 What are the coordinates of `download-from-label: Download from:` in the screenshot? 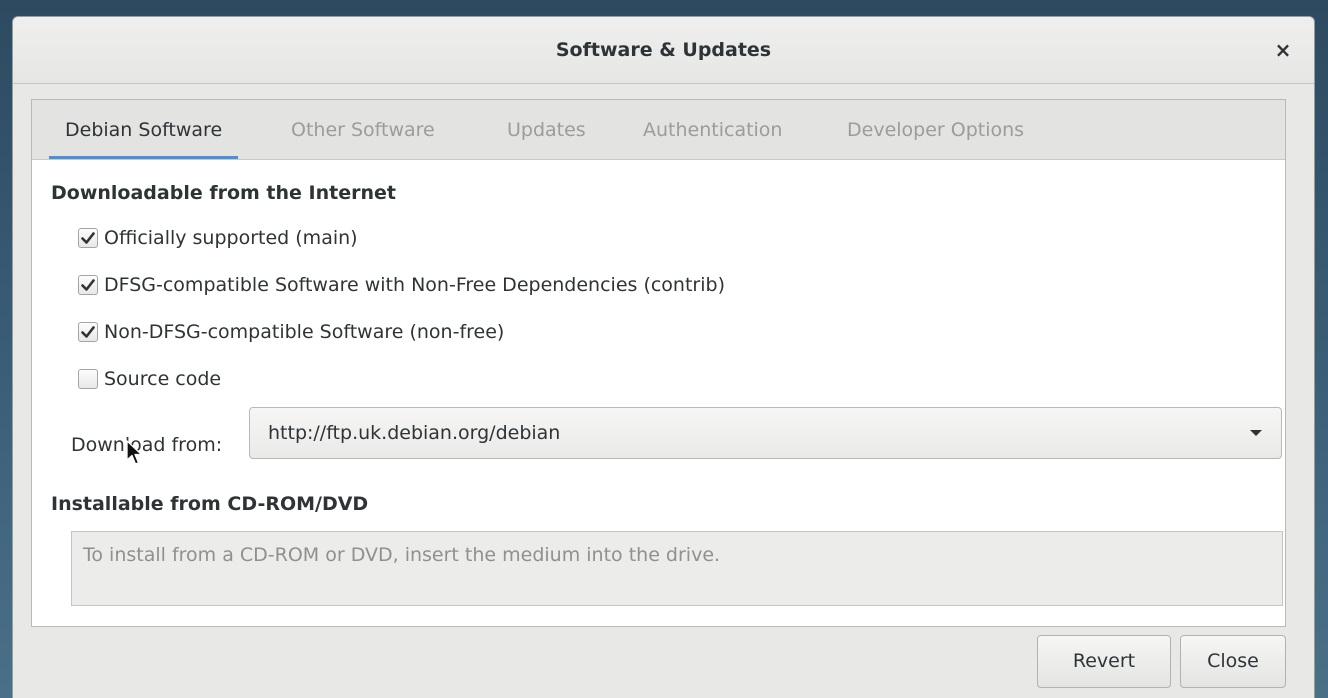 It's located at (147, 445).